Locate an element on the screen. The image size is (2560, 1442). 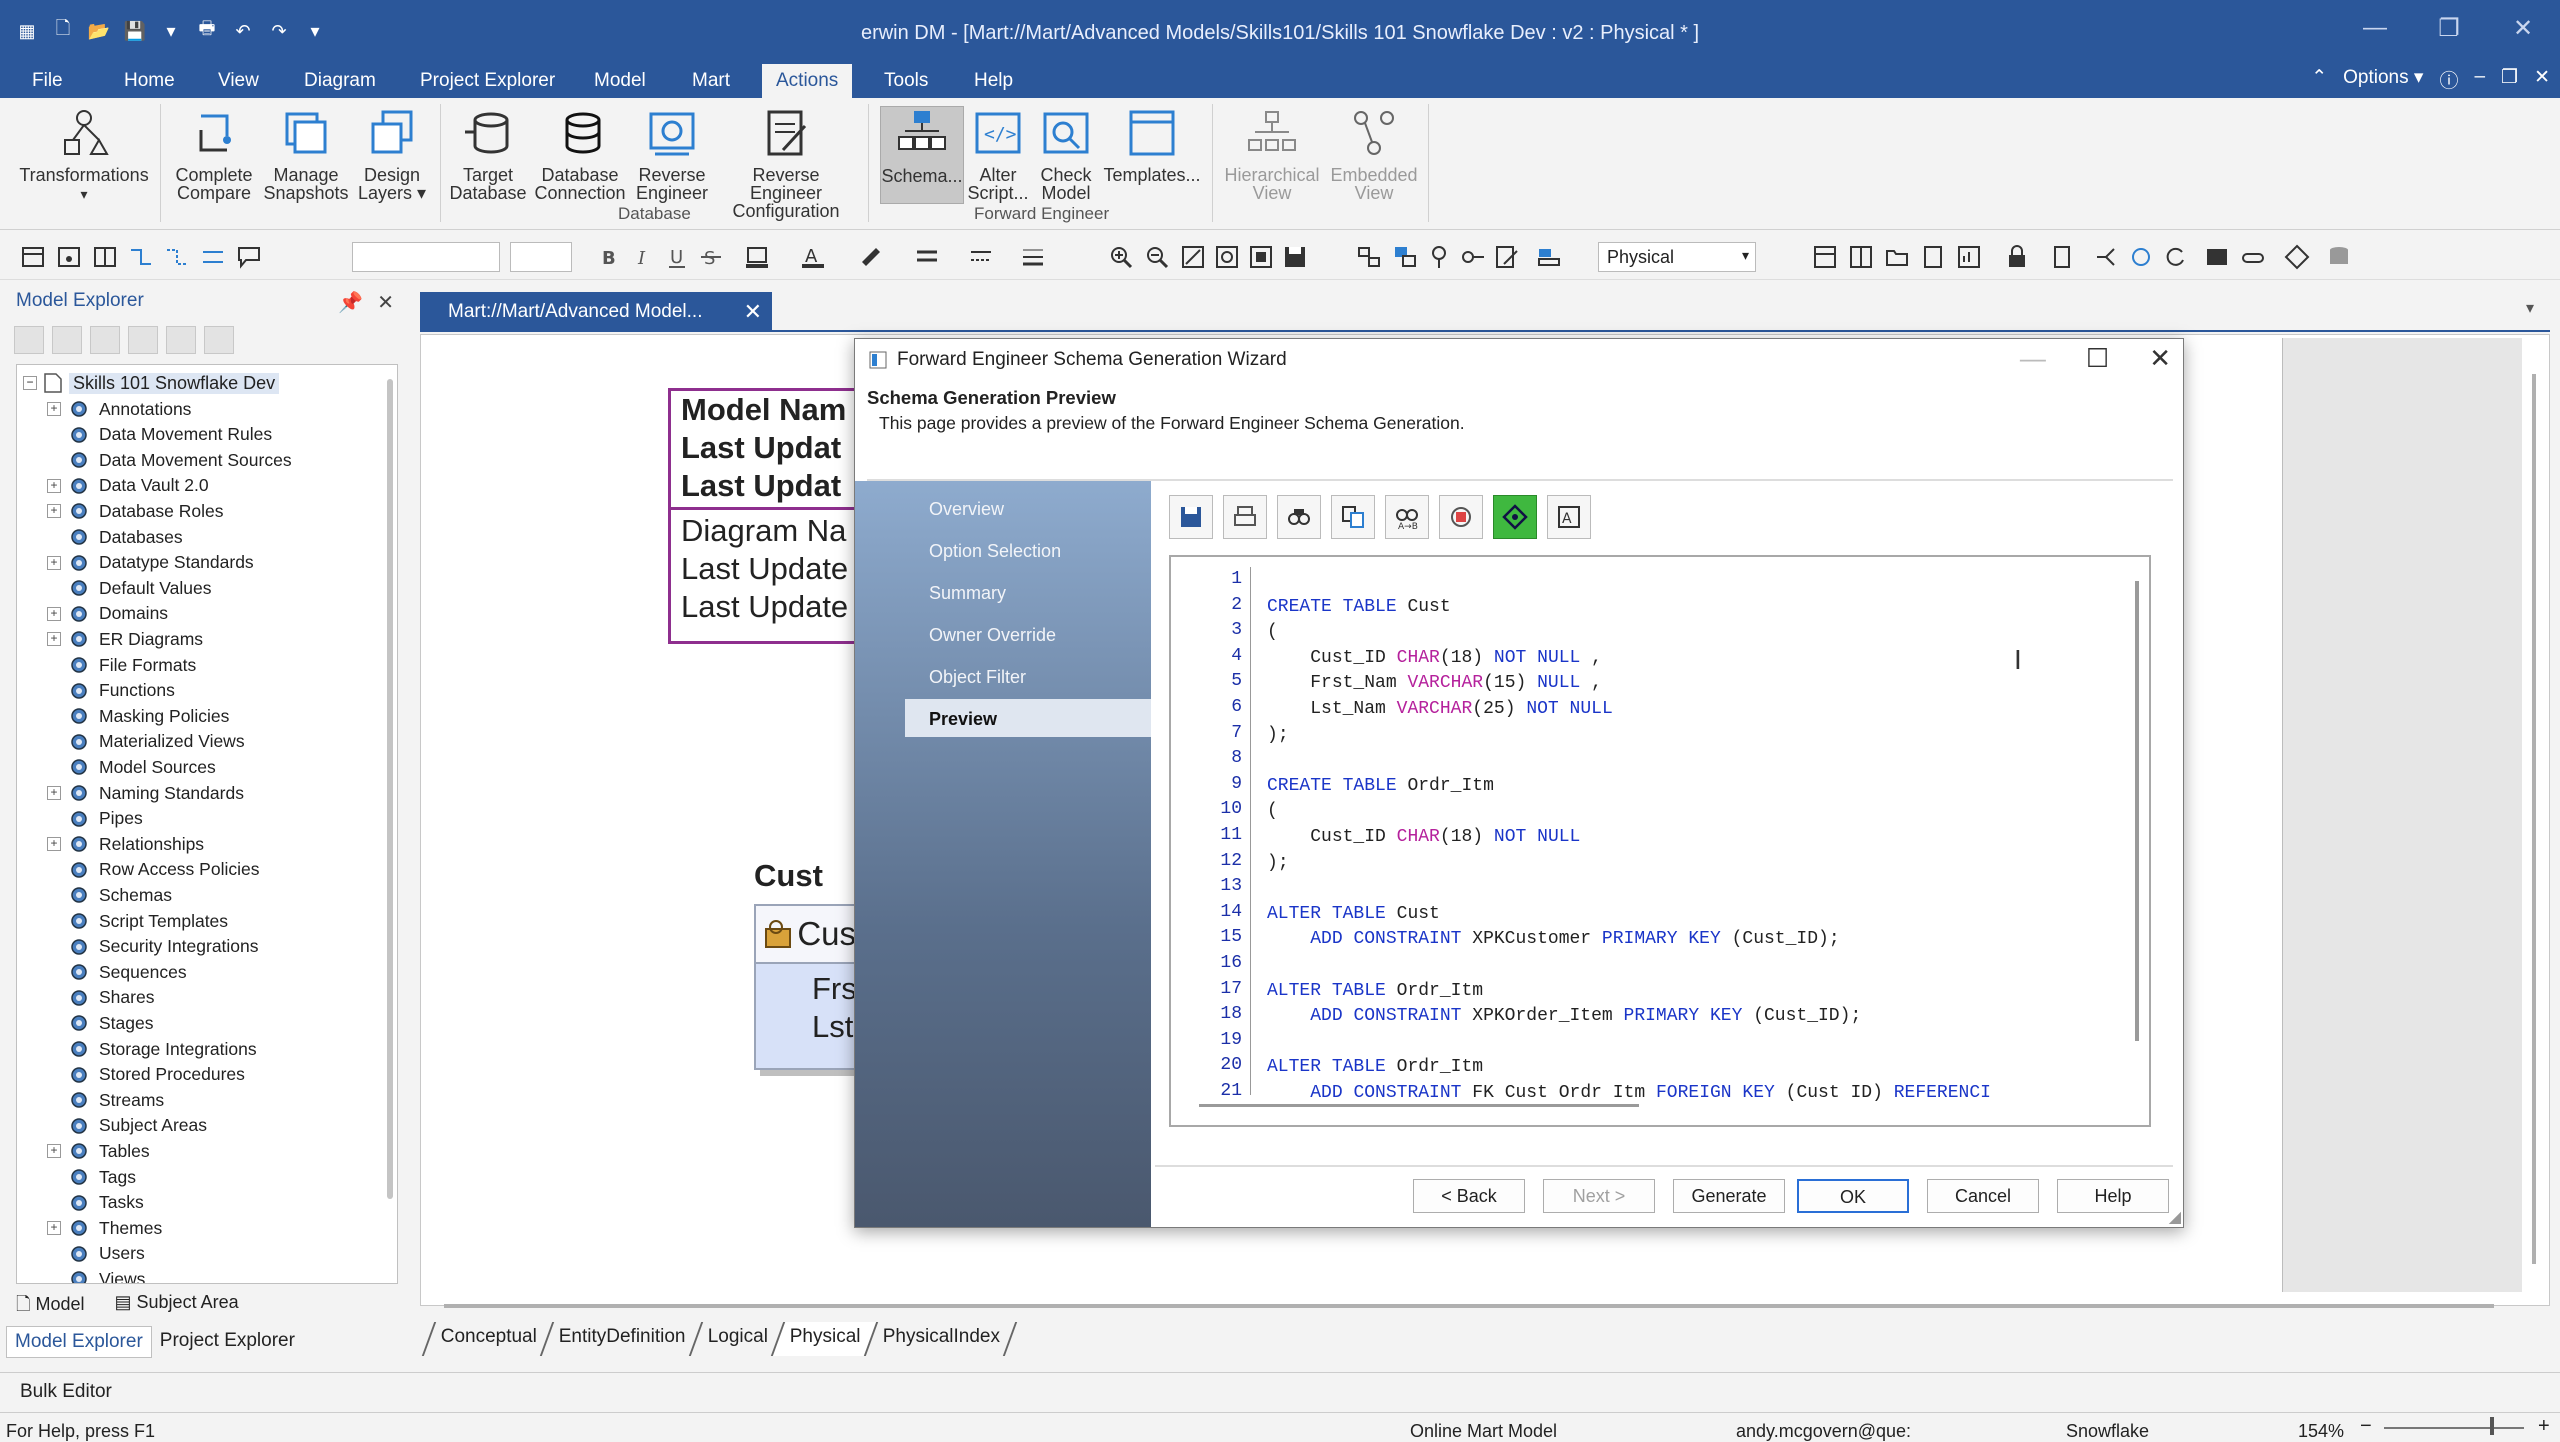
tab-list-icon: ▾ is located at coordinates (2530, 308).